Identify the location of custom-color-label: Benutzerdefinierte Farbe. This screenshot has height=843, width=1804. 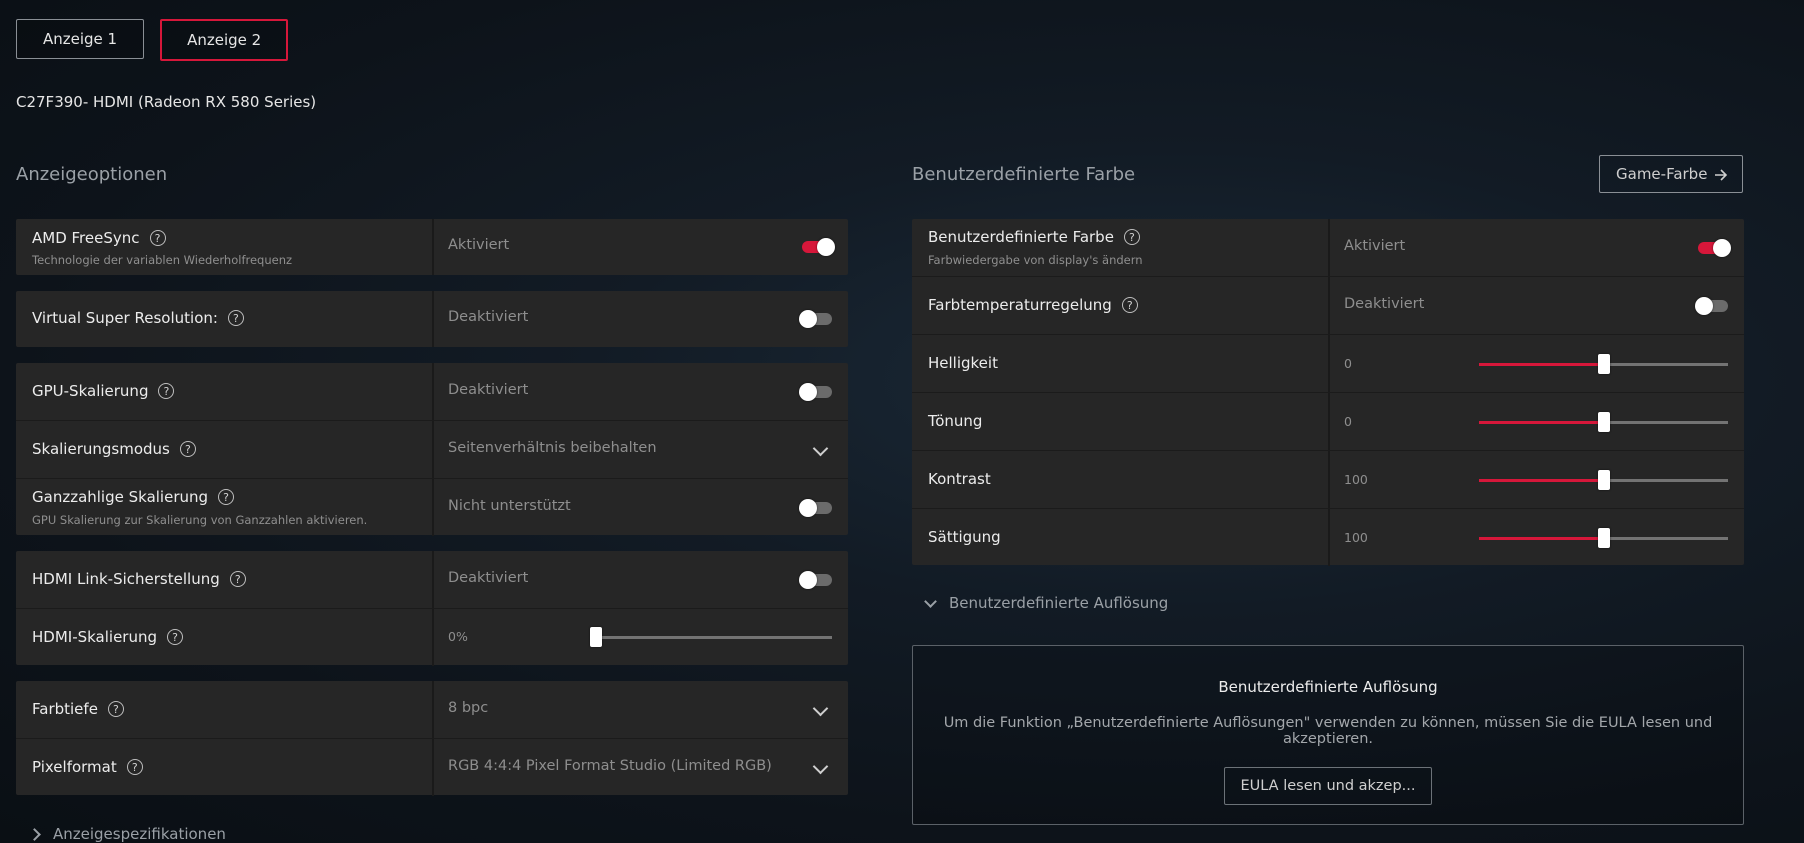
(1021, 237).